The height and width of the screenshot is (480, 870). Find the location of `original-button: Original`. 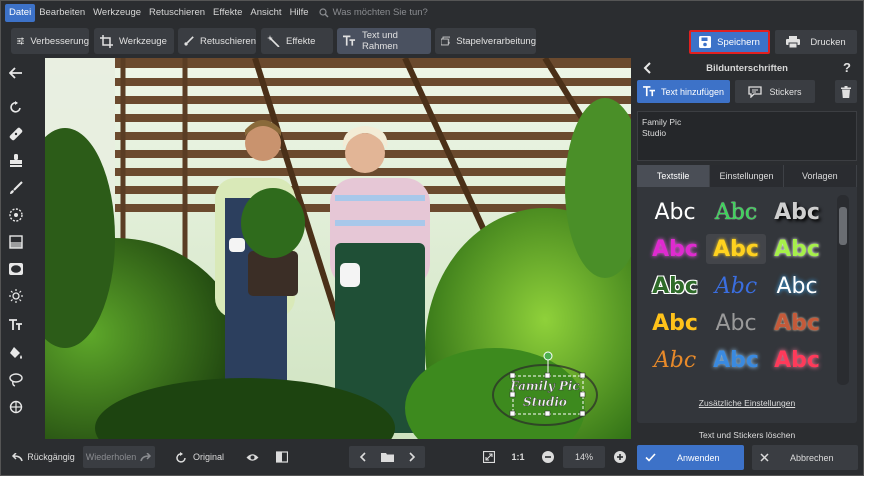

original-button: Original is located at coordinates (200, 457).